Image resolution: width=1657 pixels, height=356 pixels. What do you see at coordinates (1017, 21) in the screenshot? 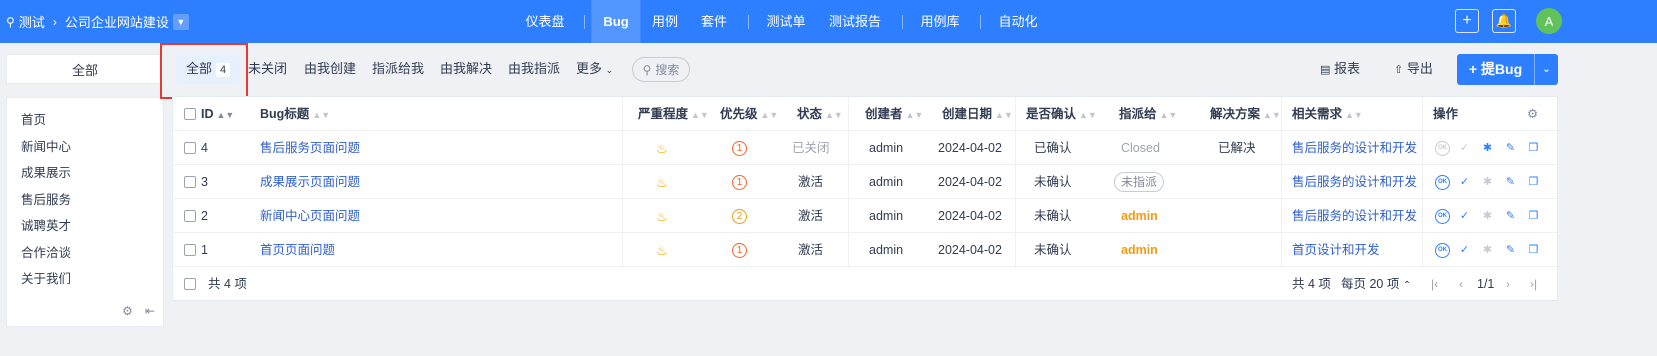
I see `nav-automation: 自动化` at bounding box center [1017, 21].